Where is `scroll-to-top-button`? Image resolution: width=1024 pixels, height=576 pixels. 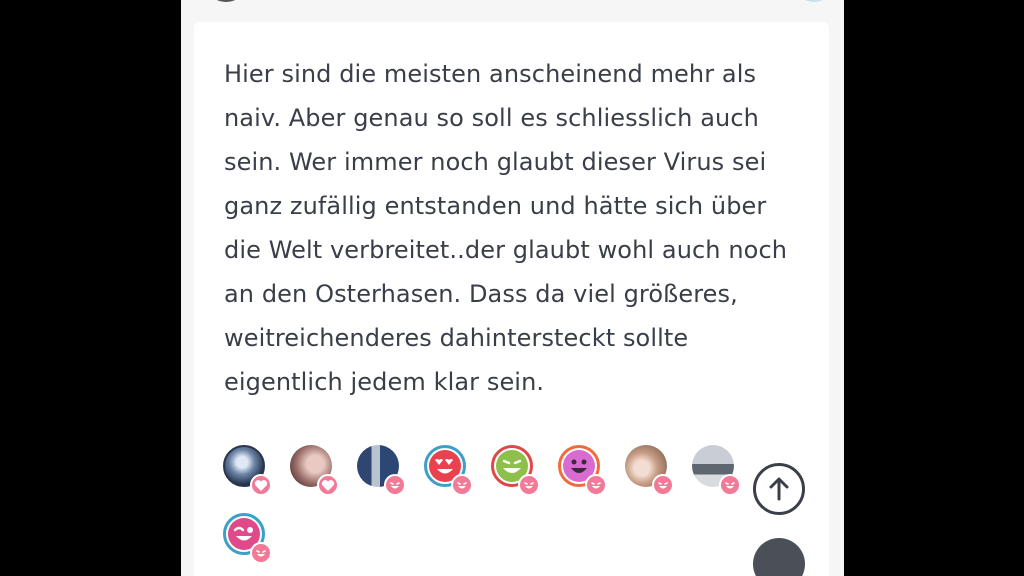 scroll-to-top-button is located at coordinates (779, 489).